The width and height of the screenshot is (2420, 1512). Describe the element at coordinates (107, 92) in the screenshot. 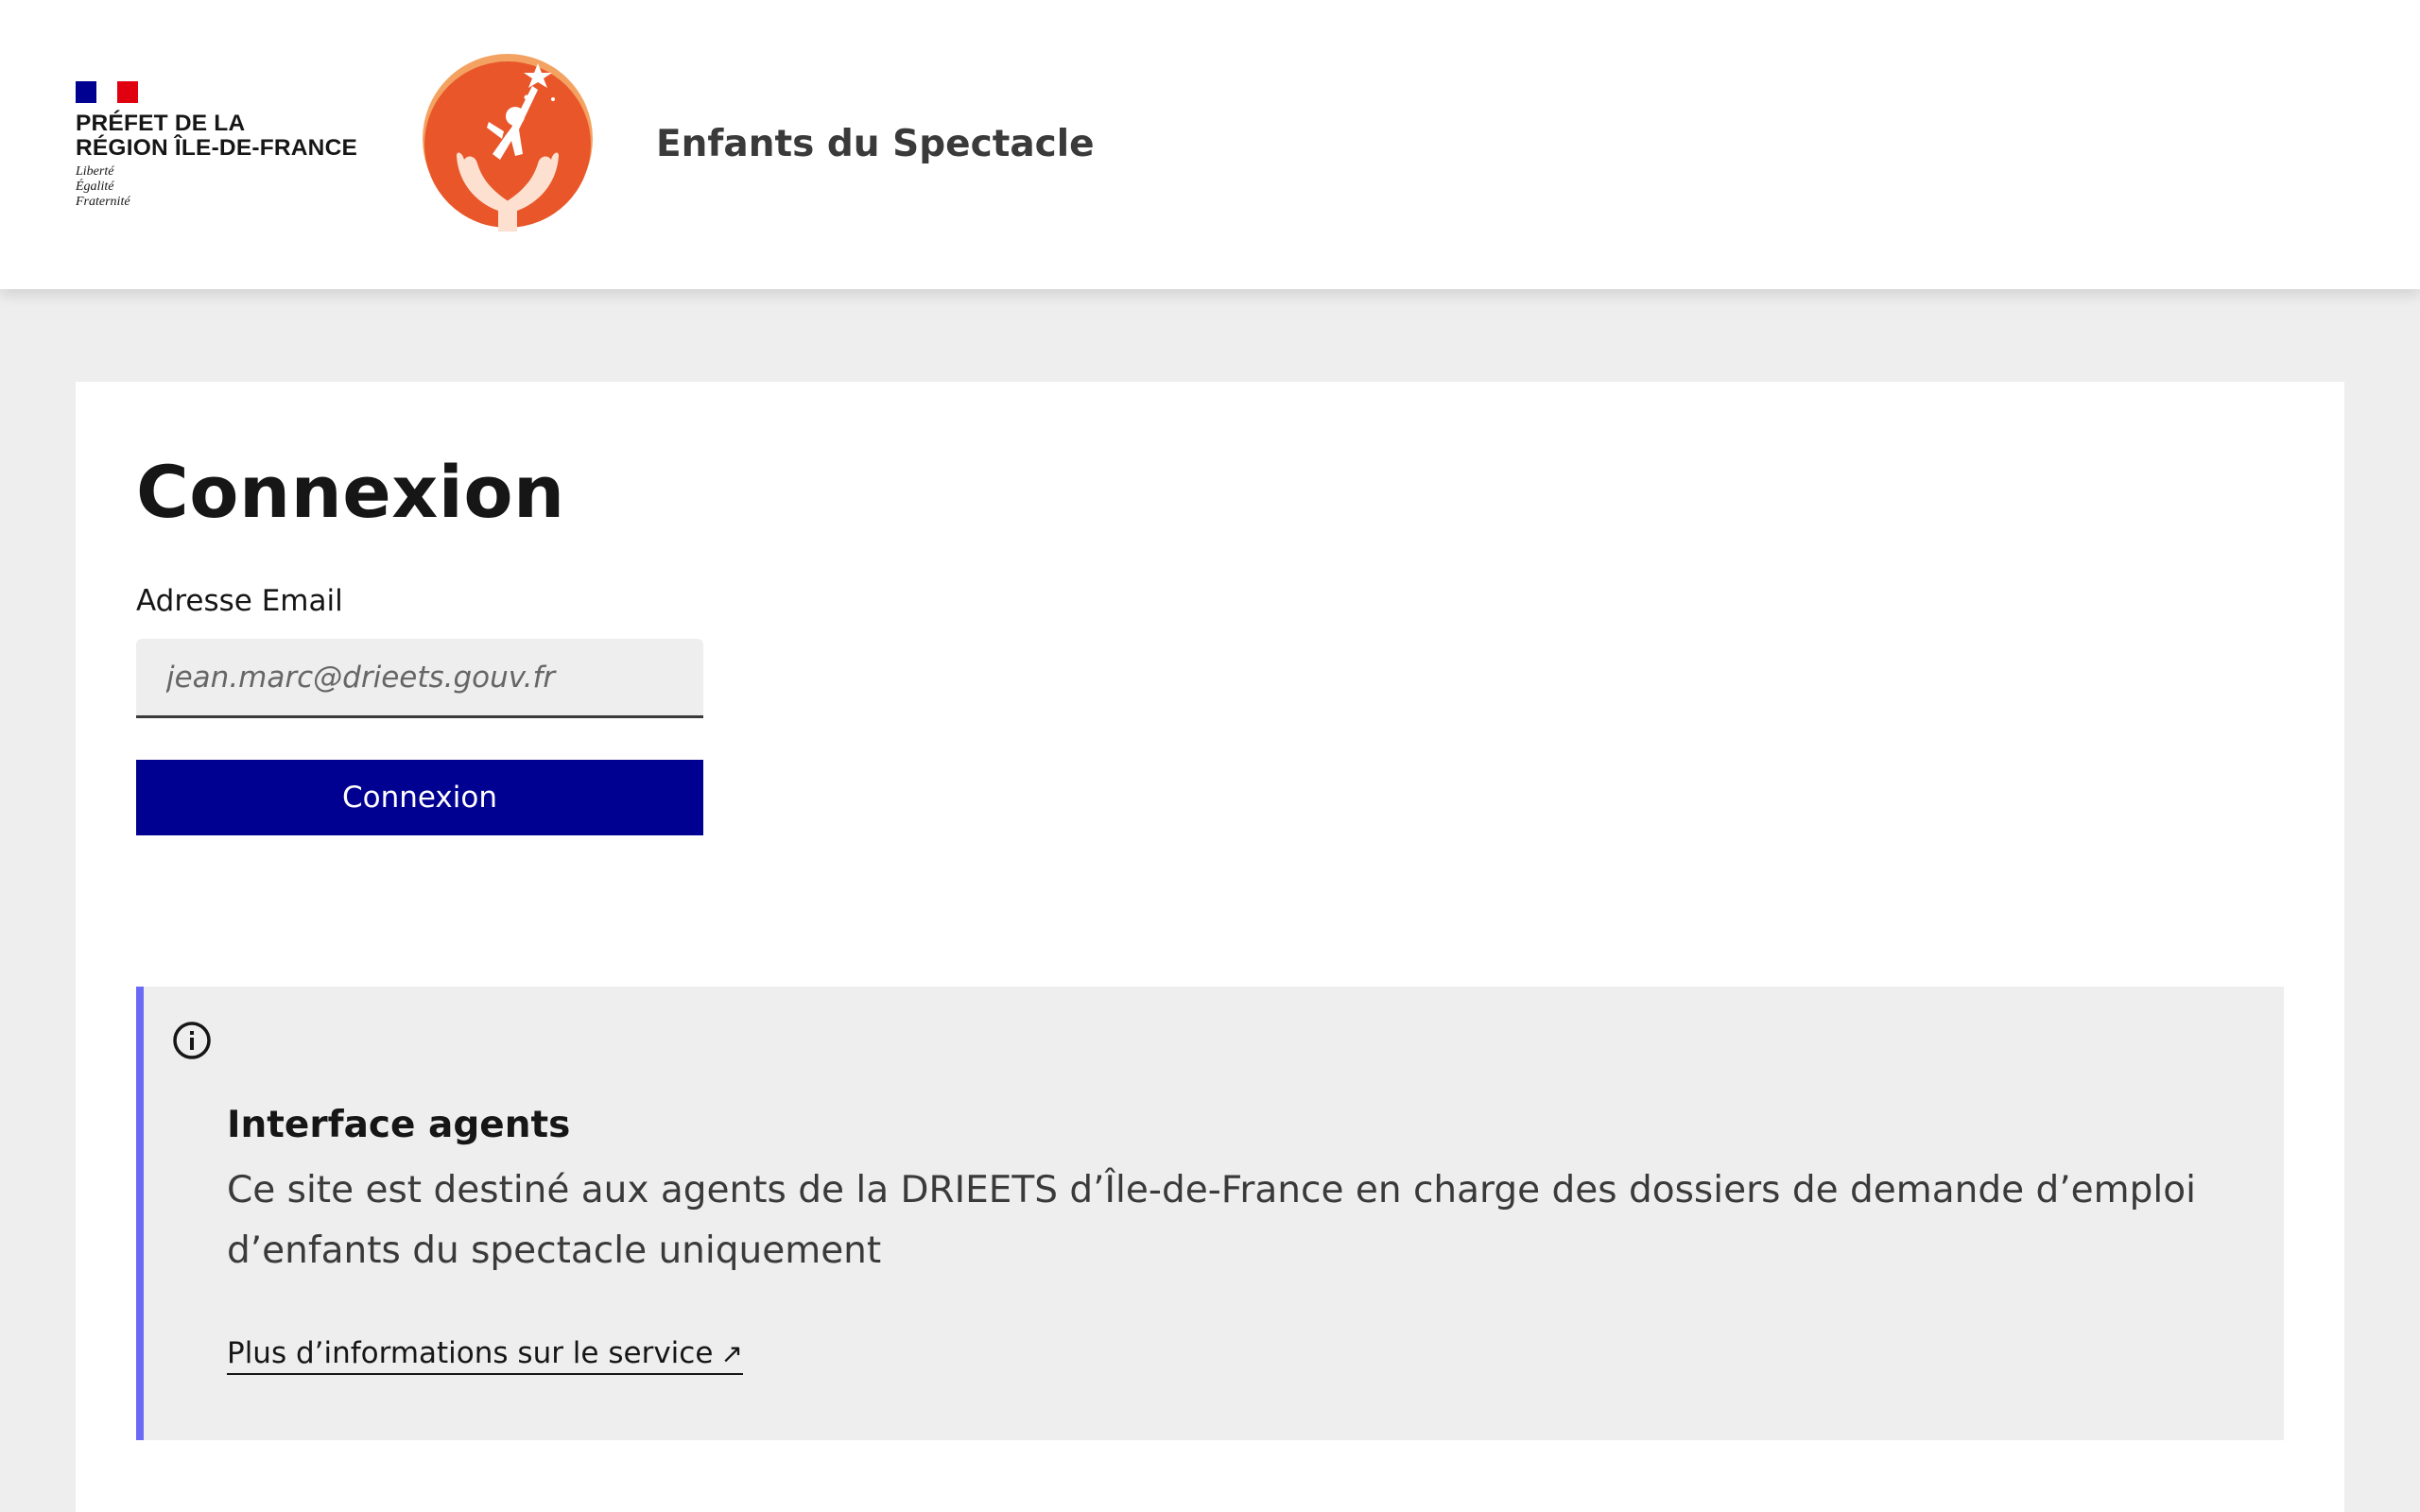

I see `french-flag-icon` at that location.